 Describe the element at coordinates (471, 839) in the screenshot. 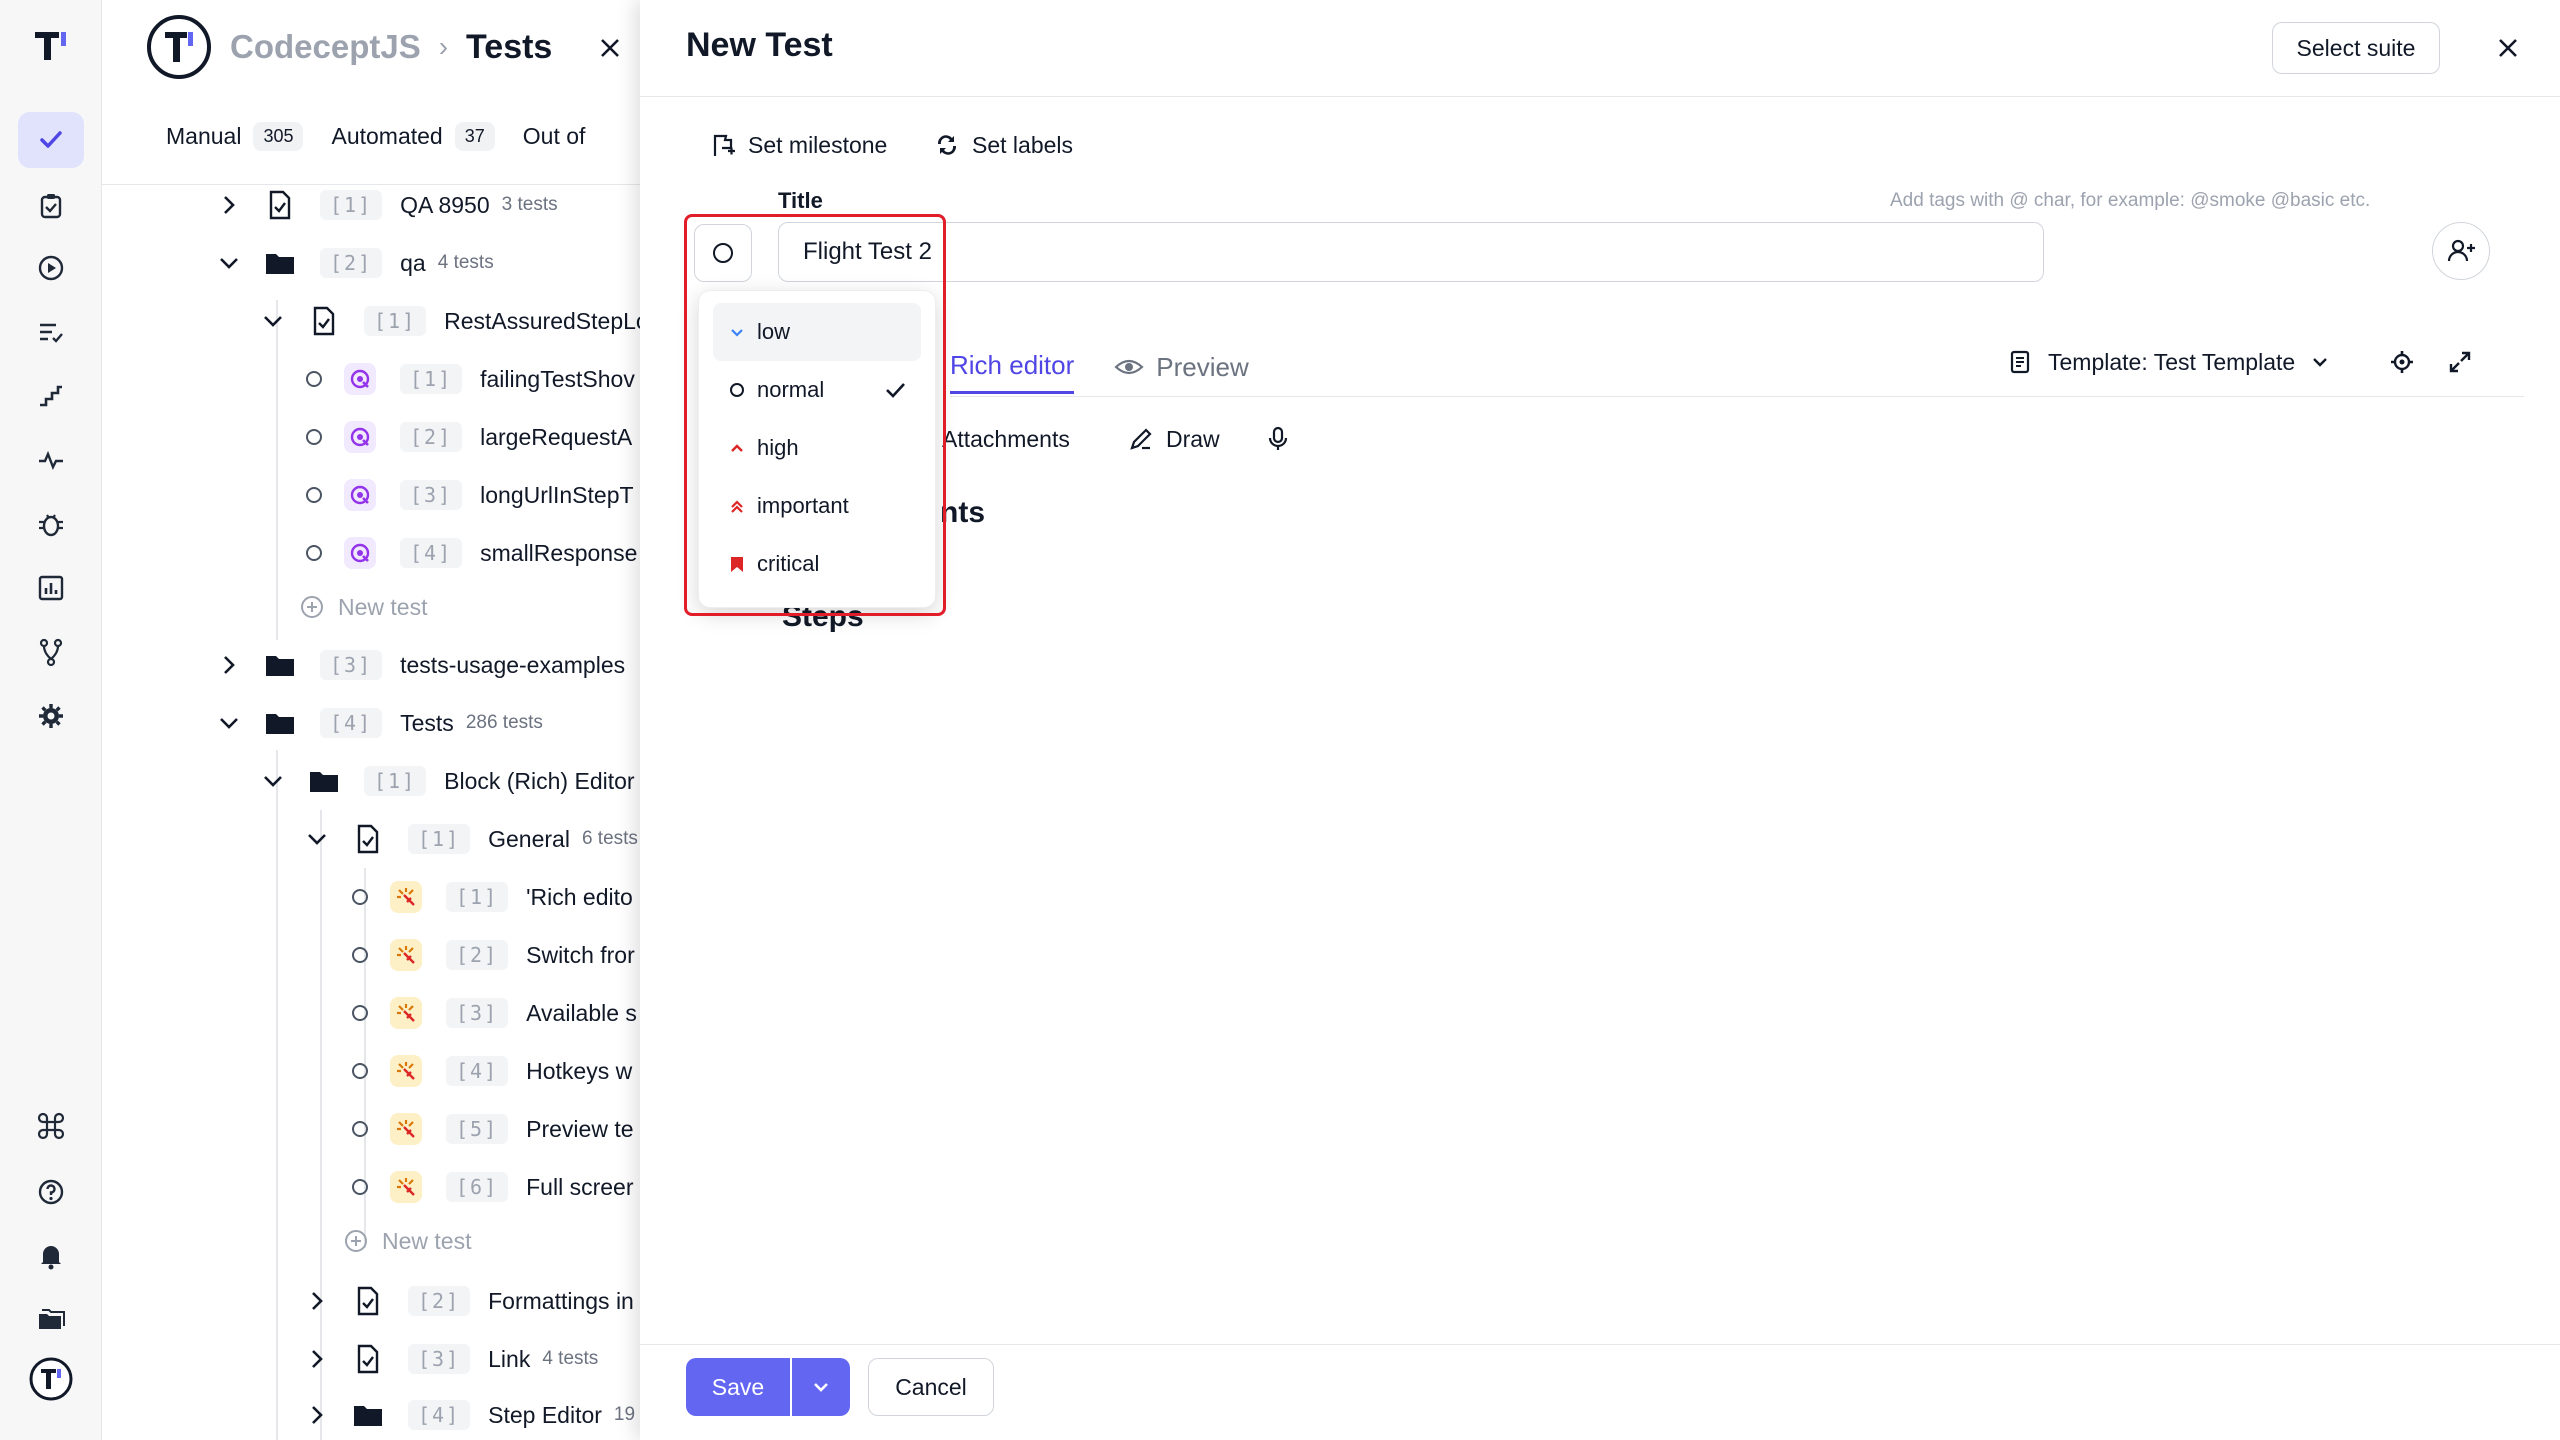

I see `tree-row-suite: [1] General 6 tests` at that location.